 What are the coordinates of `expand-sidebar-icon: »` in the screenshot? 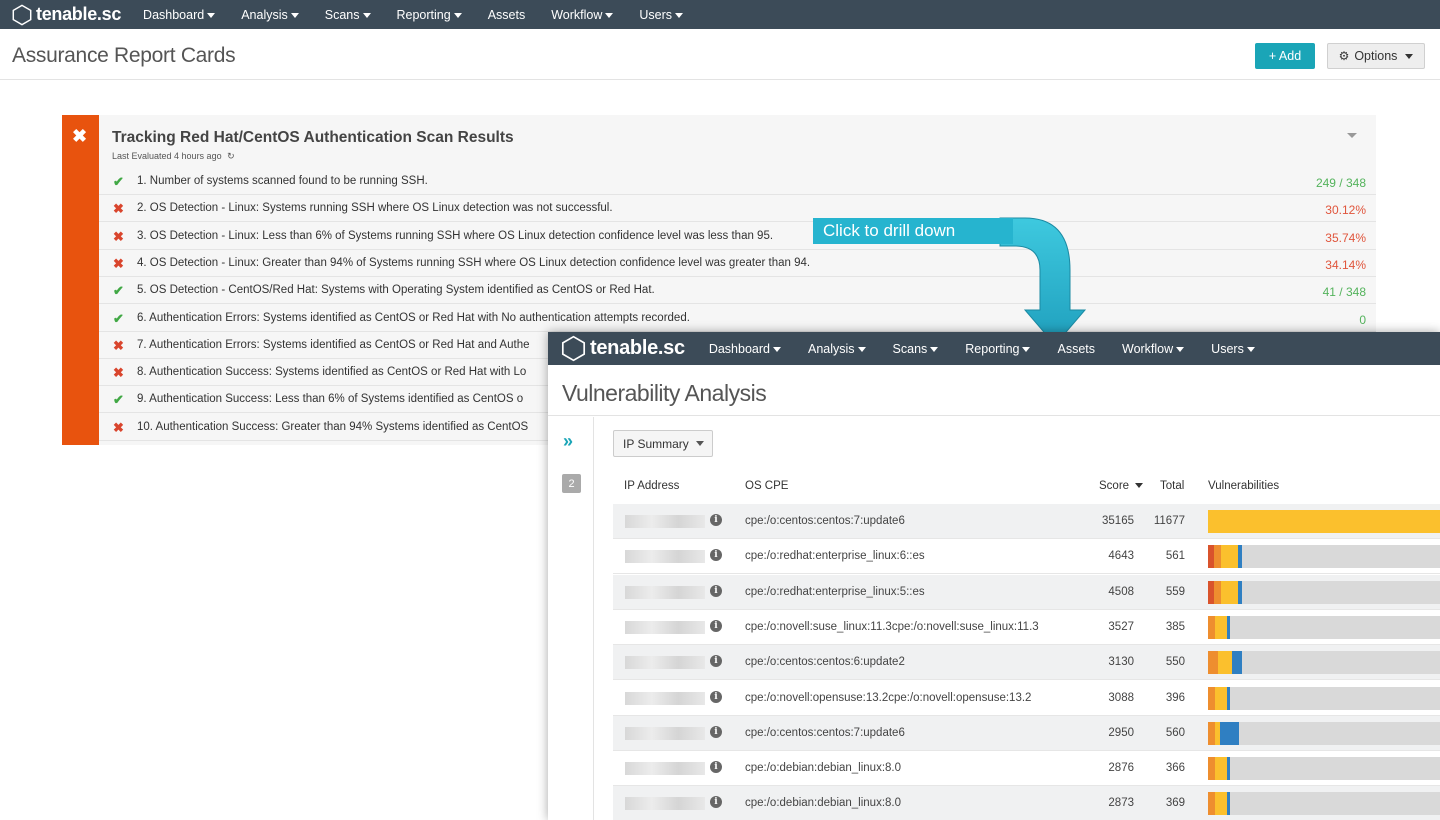 It's located at (568, 441).